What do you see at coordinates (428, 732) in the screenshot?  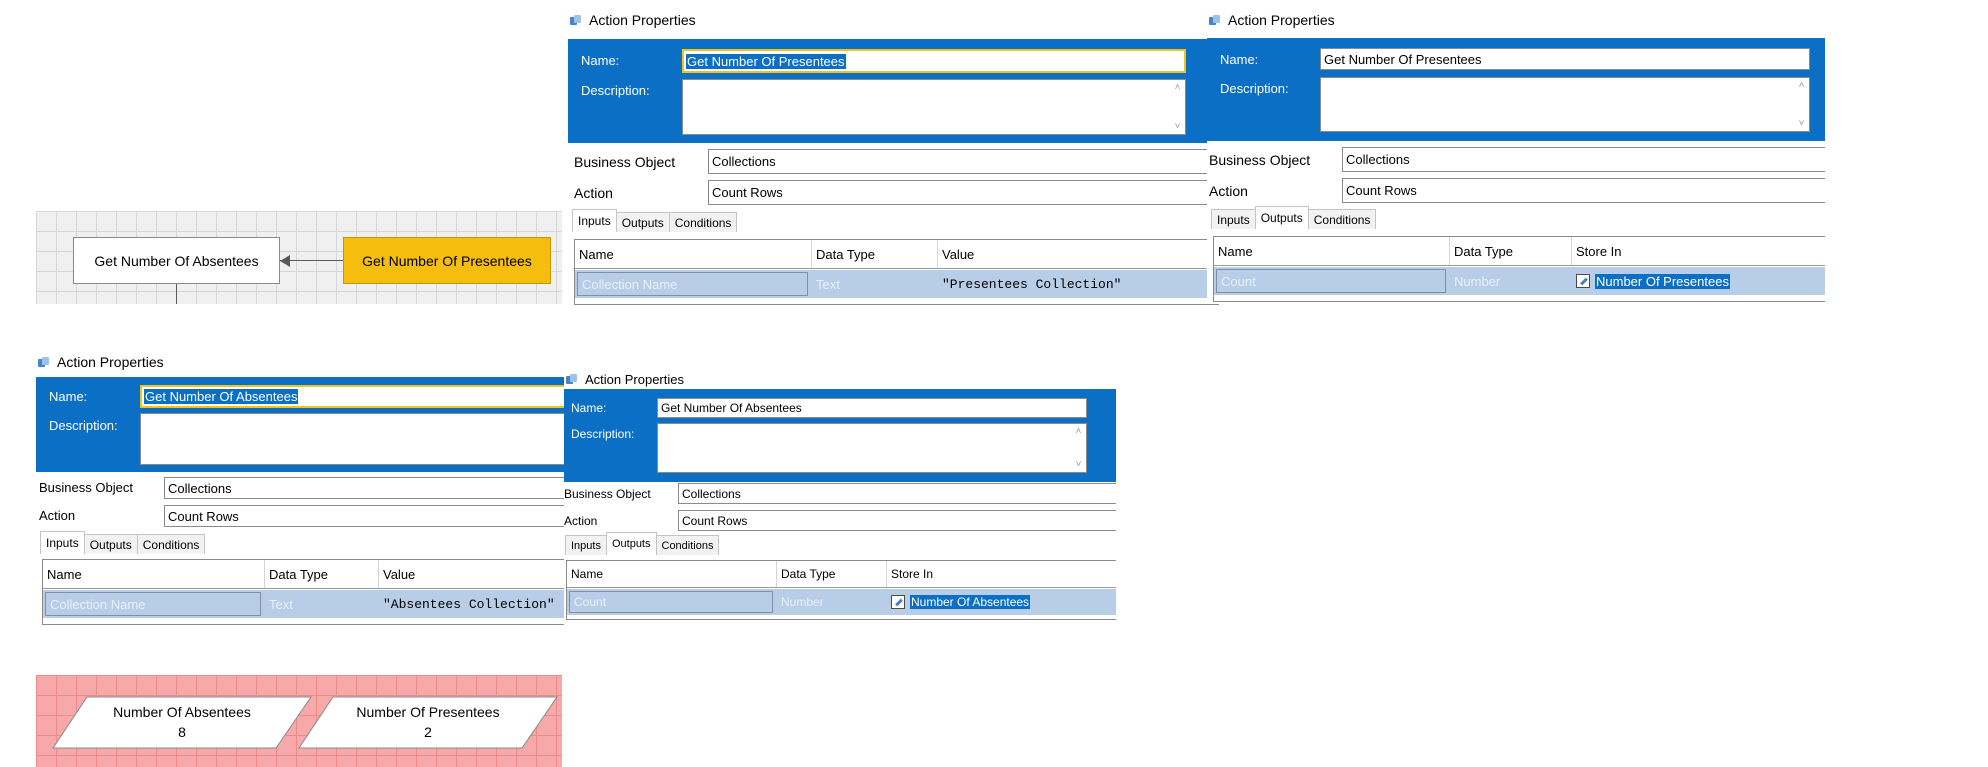 I see `data-item-value: 2` at bounding box center [428, 732].